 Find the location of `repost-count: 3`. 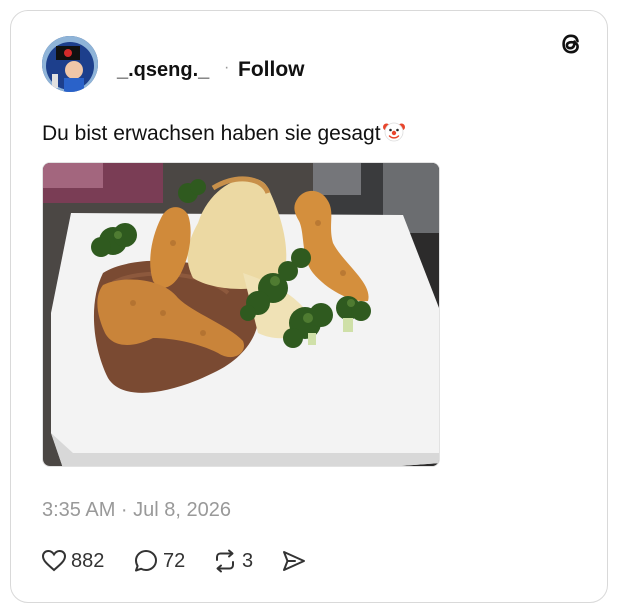

repost-count: 3 is located at coordinates (248, 560).